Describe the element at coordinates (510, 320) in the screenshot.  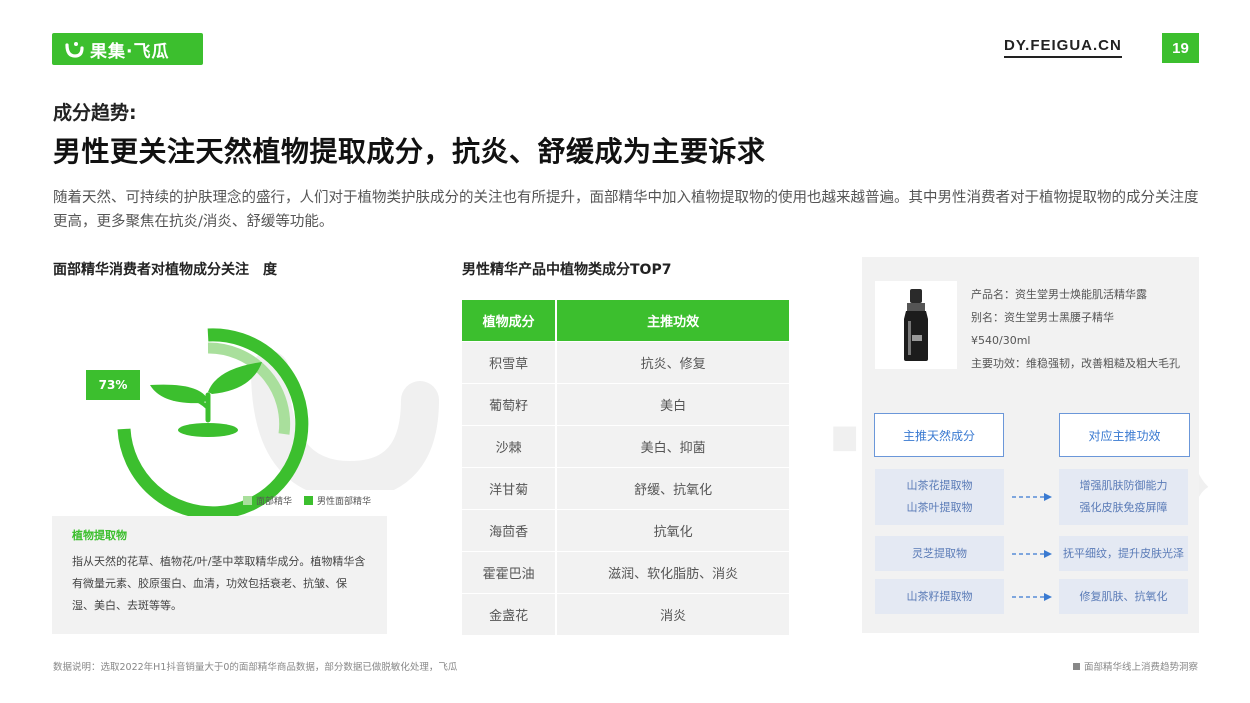
I see `column-header: 植物成分` at that location.